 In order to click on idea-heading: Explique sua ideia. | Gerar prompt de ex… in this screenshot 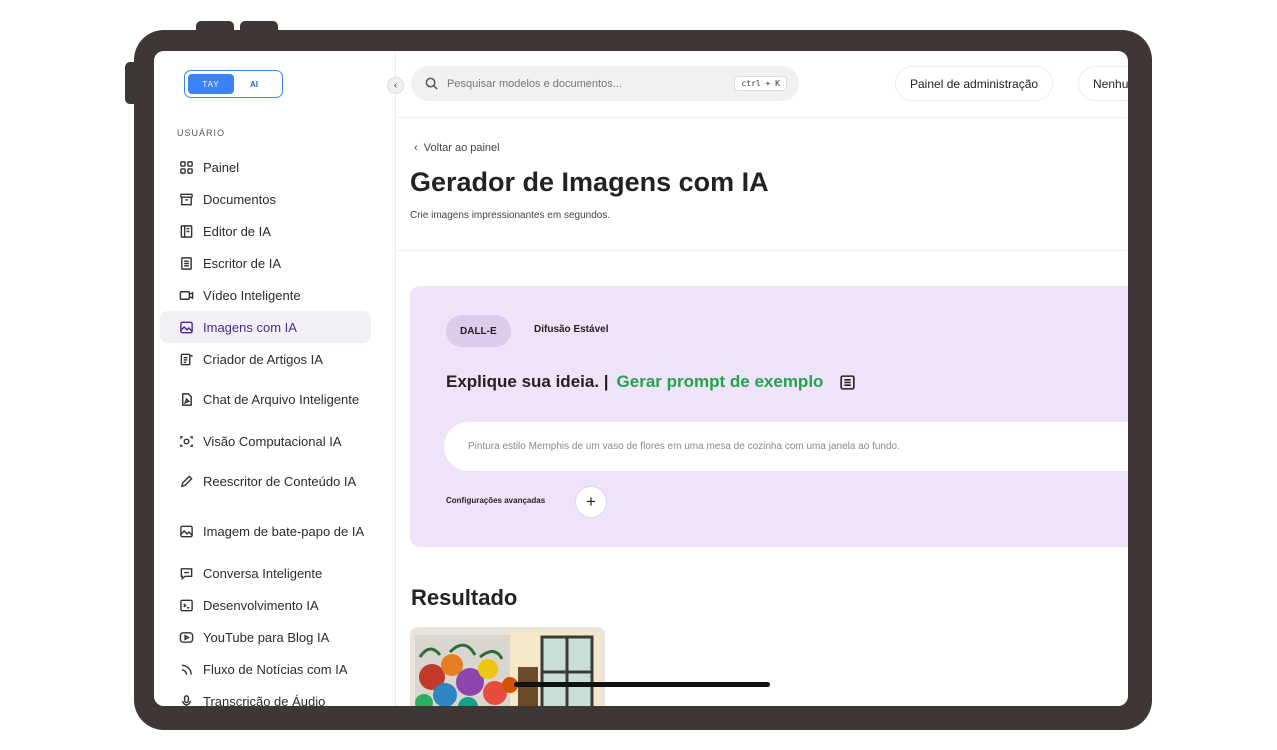, I will do `click(651, 382)`.